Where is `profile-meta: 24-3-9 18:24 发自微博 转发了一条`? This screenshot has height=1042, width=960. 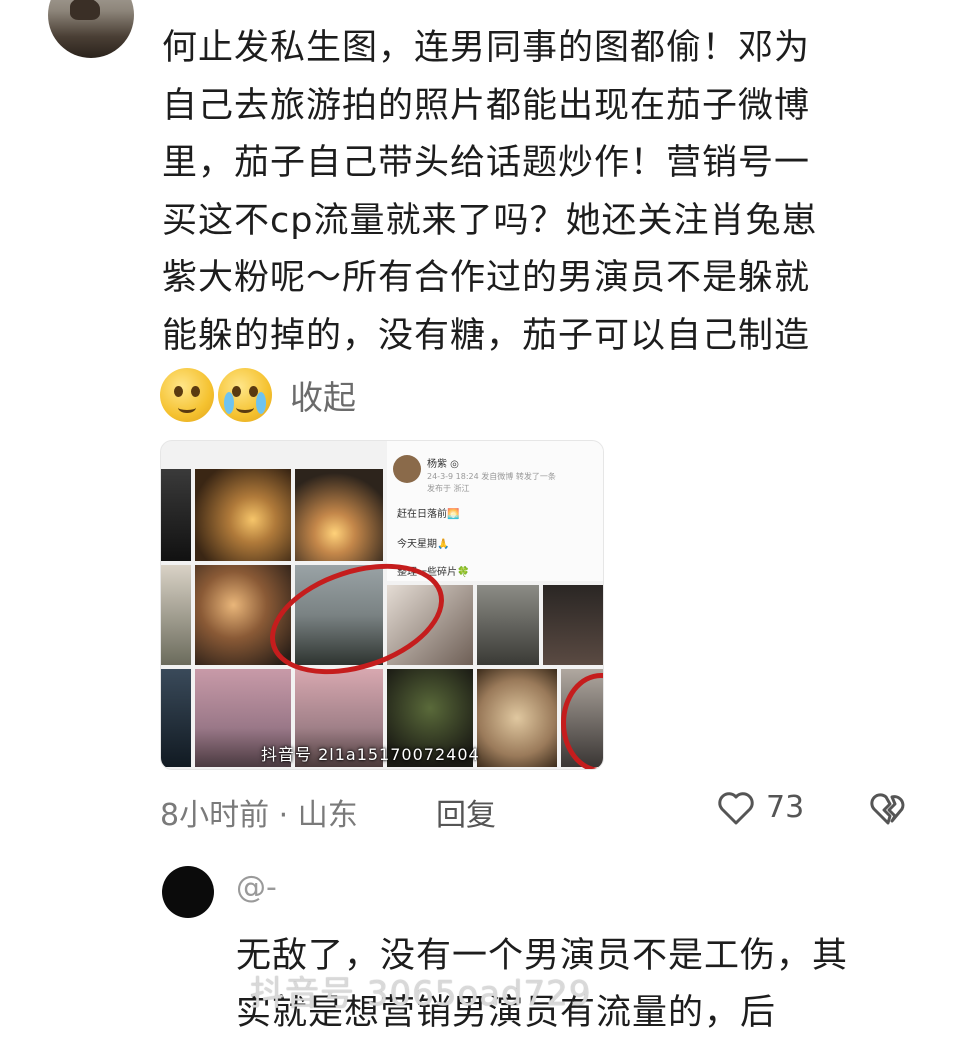
profile-meta: 24-3-9 18:24 发自微博 转发了一条 is located at coordinates (491, 476).